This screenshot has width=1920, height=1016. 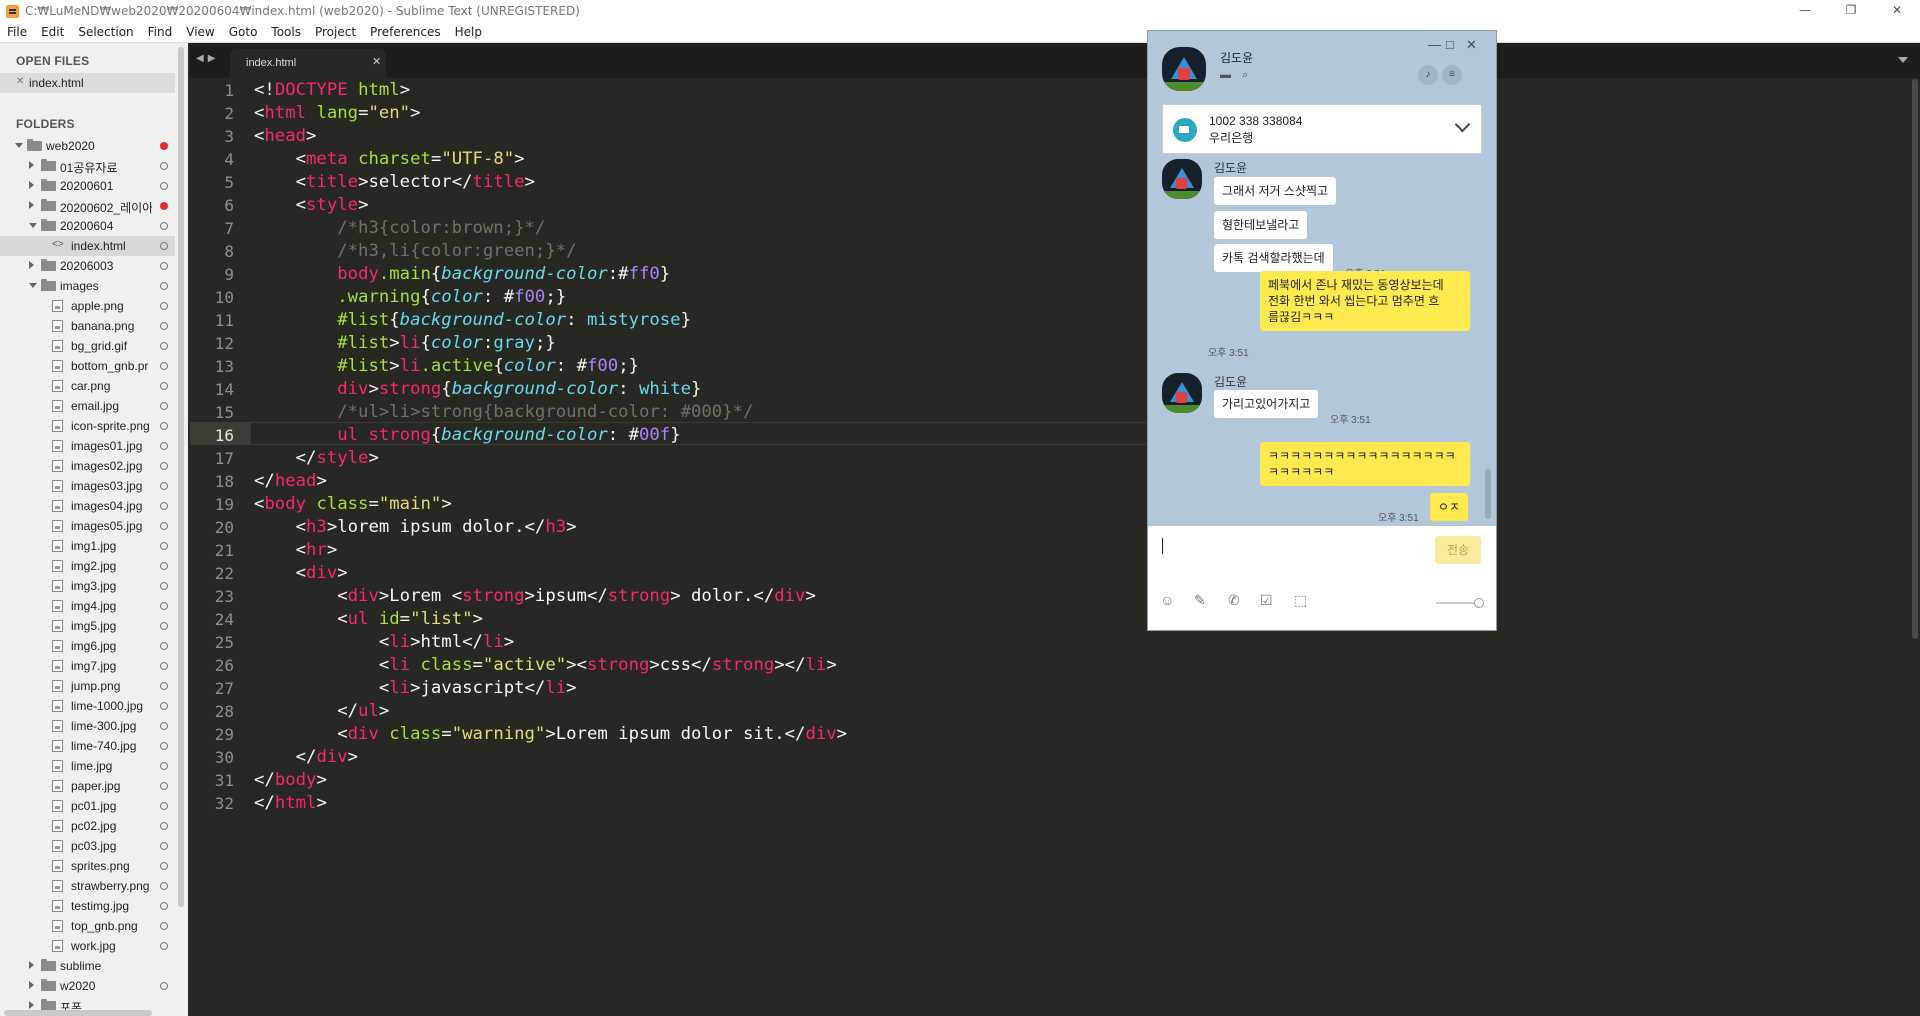 I want to click on sidebar-scrollbar, so click(x=181, y=477).